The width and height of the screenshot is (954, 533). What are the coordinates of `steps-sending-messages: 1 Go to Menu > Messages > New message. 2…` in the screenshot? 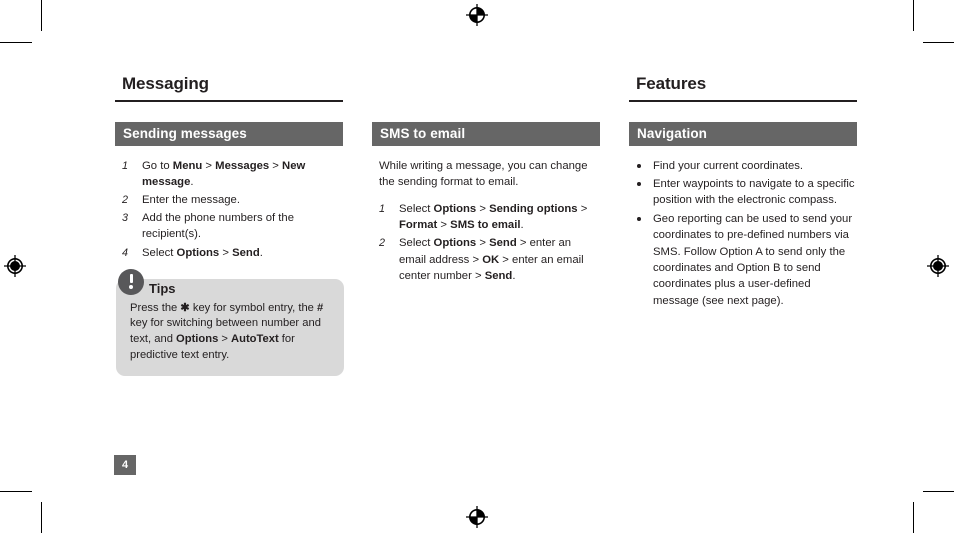 It's located at (229, 209).